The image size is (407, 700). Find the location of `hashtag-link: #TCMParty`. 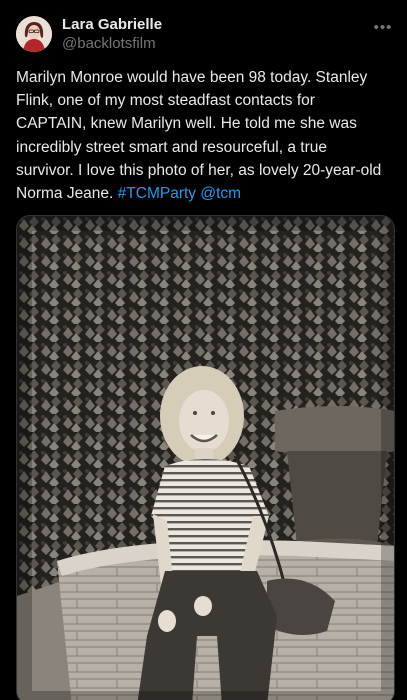

hashtag-link: #TCMParty is located at coordinates (157, 193).